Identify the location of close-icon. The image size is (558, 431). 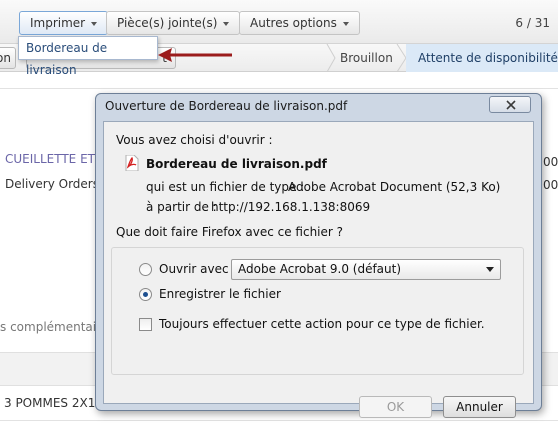
(511, 105).